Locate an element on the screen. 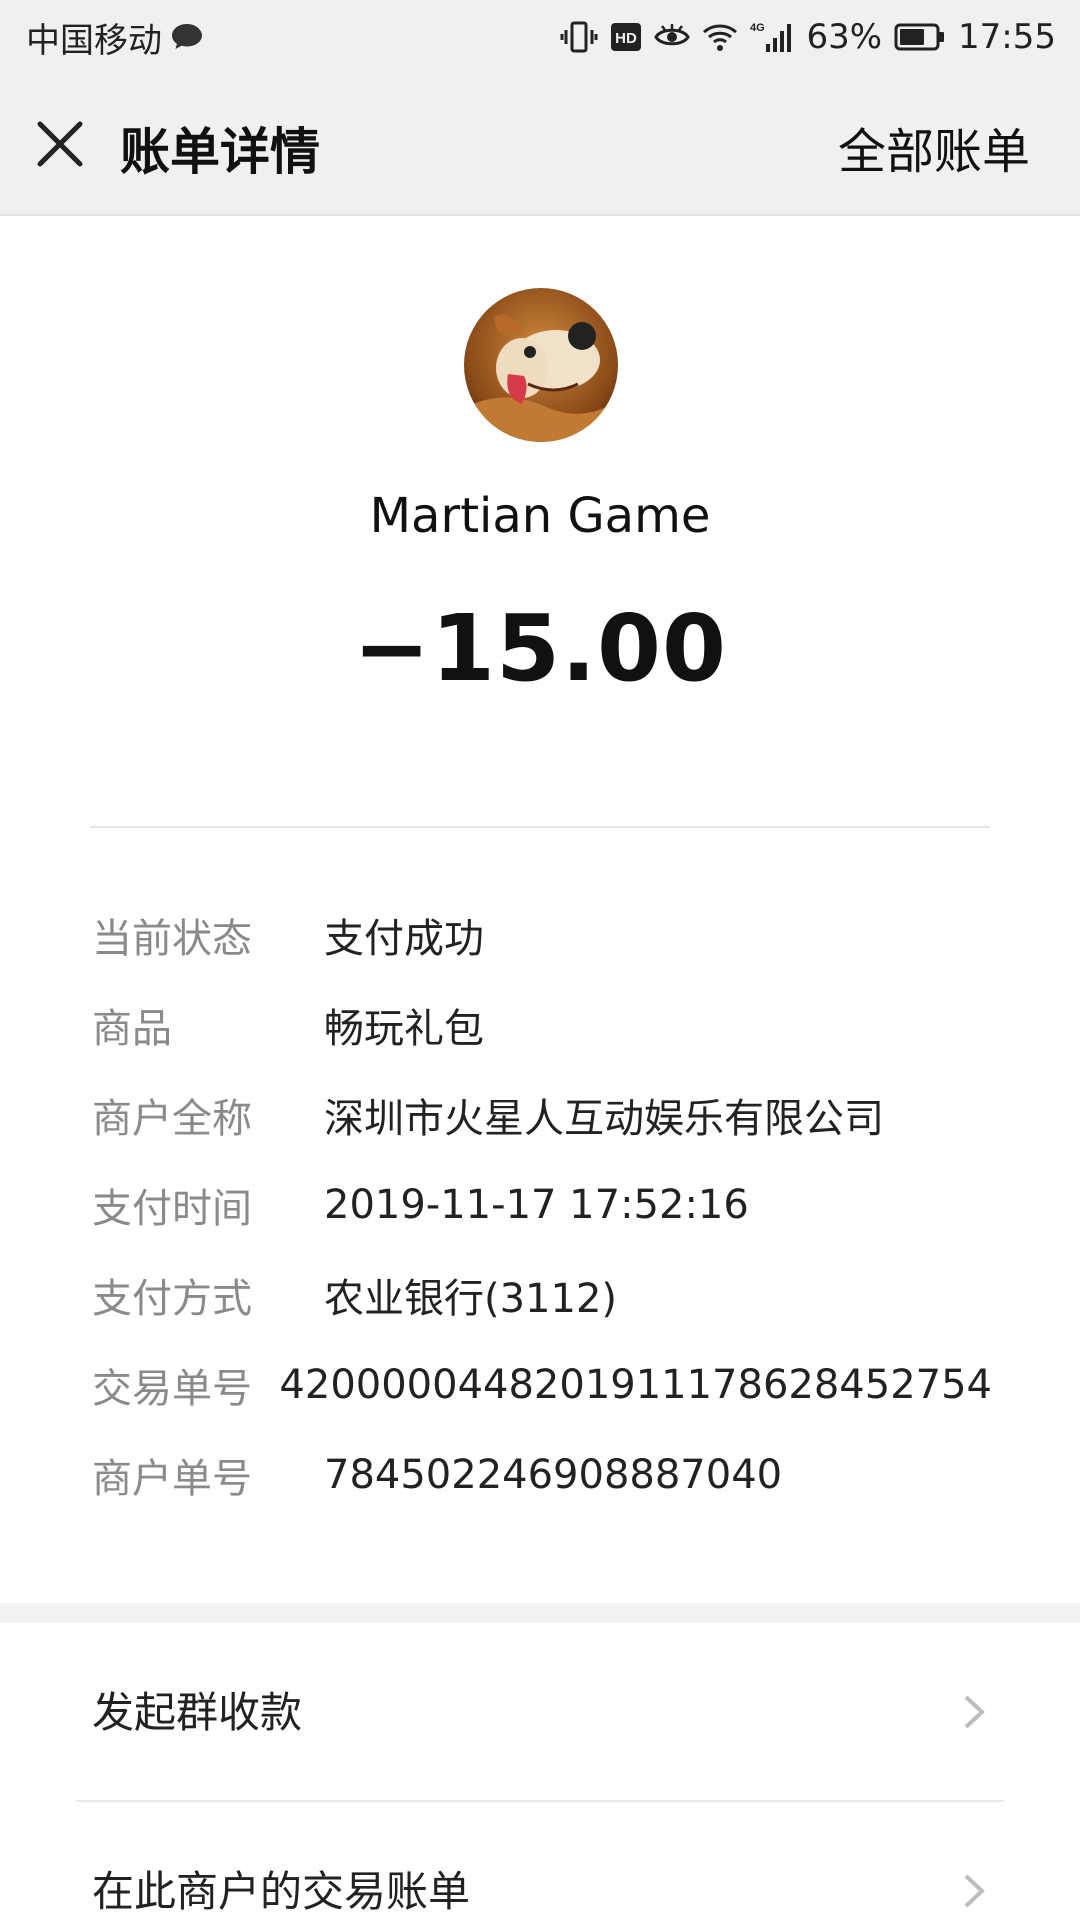 The image size is (1080, 1920). detail-value: 4200000448201911178628452754 is located at coordinates (635, 1385).